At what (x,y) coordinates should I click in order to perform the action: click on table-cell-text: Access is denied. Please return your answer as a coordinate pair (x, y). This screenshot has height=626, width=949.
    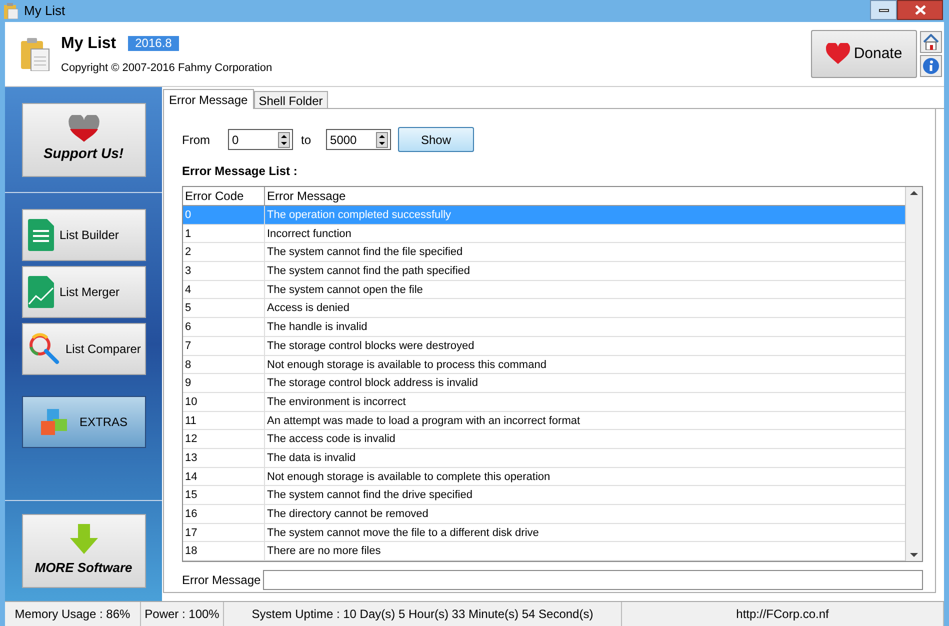
    Looking at the image, I should click on (308, 308).